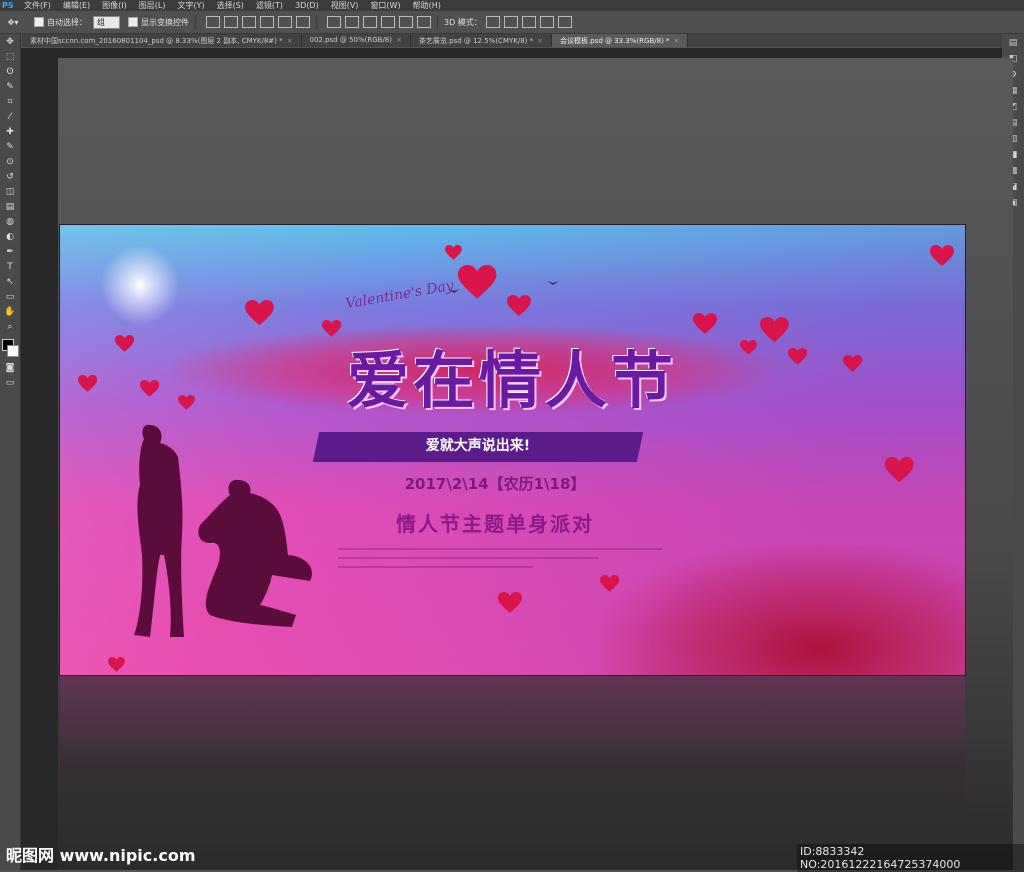 This screenshot has width=1024, height=872. Describe the element at coordinates (285, 22) in the screenshot. I see `align-center-icon` at that location.